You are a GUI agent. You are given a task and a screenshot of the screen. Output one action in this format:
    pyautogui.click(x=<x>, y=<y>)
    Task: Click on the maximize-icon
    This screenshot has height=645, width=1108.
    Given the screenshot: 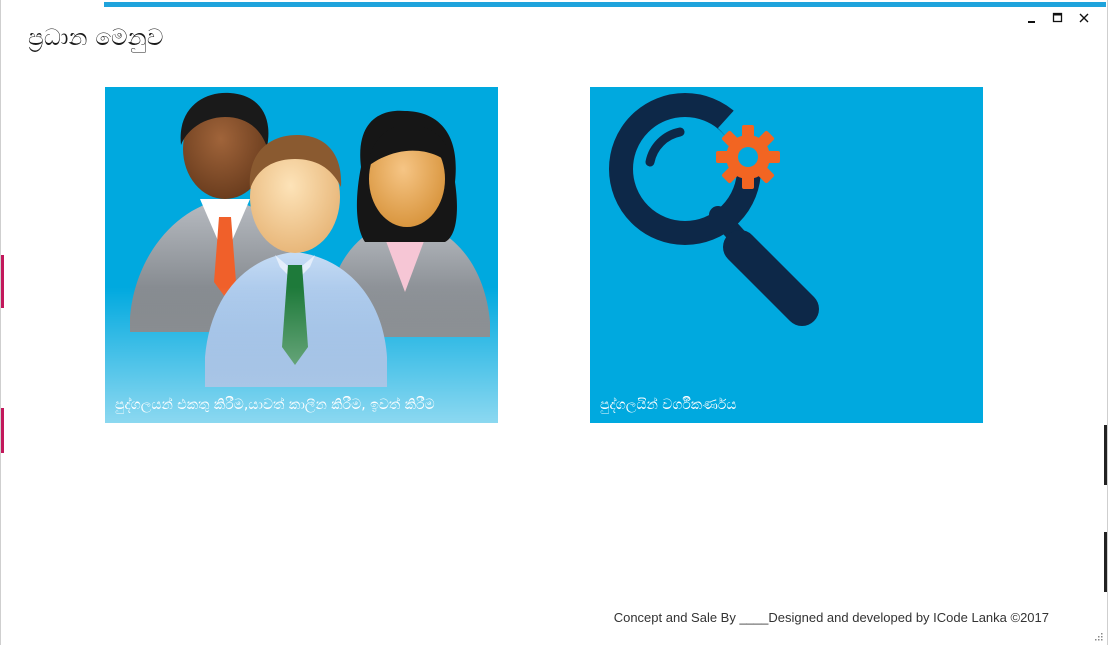 What is the action you would take?
    pyautogui.click(x=1057, y=17)
    